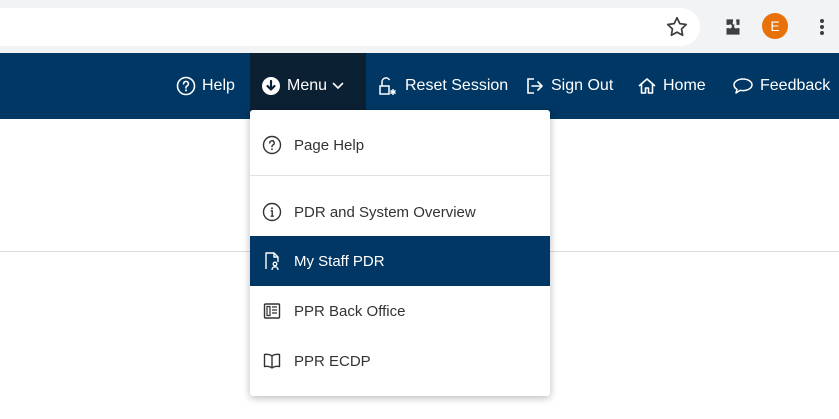 The image size is (839, 419). Describe the element at coordinates (272, 311) in the screenshot. I see `back-office-icon` at that location.